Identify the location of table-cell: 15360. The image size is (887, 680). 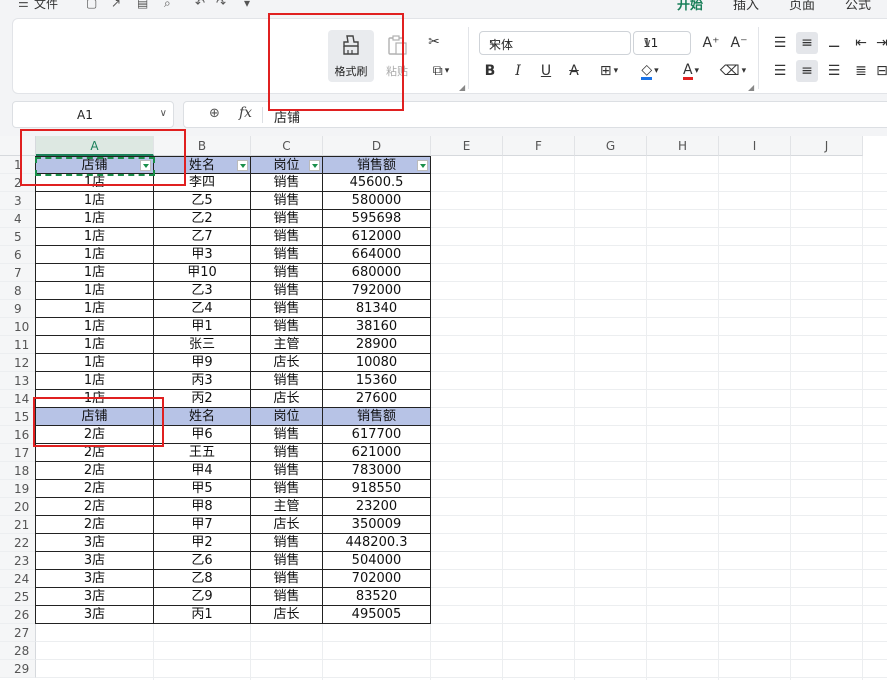
(377, 381).